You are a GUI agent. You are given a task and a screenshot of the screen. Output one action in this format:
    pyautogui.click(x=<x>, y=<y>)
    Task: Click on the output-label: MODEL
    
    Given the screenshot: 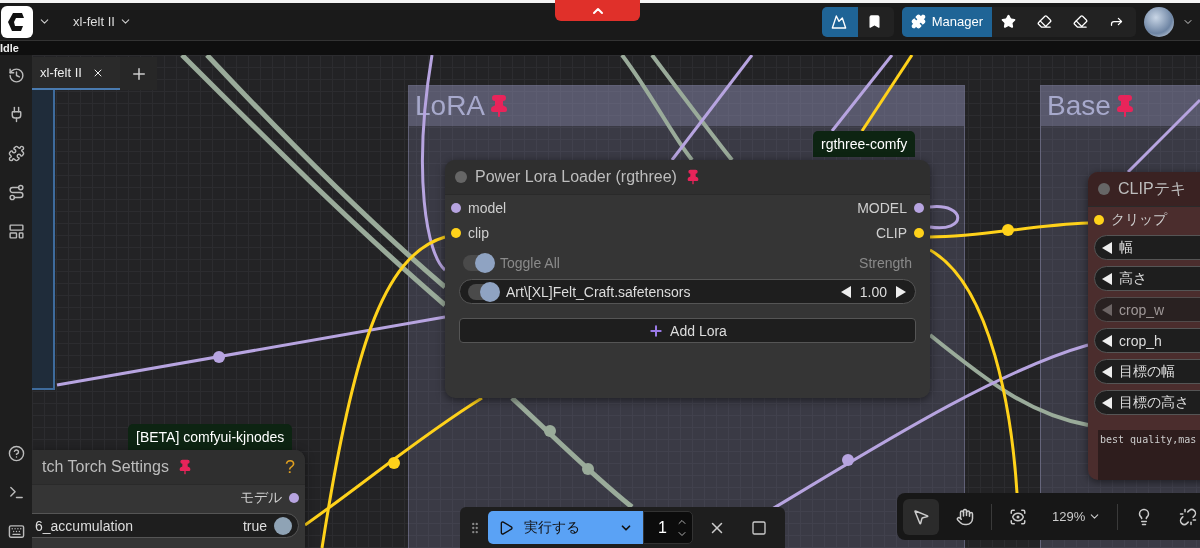 What is the action you would take?
    pyautogui.click(x=882, y=207)
    